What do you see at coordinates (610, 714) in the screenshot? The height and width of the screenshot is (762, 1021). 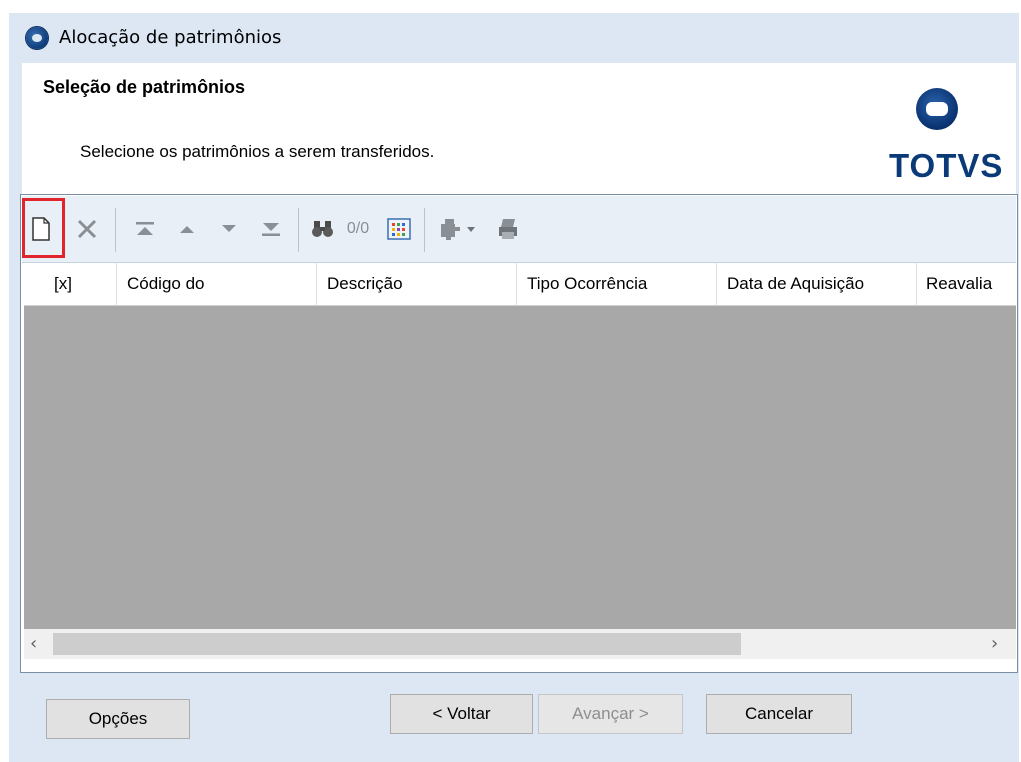 I see `next-button: Avançar >` at bounding box center [610, 714].